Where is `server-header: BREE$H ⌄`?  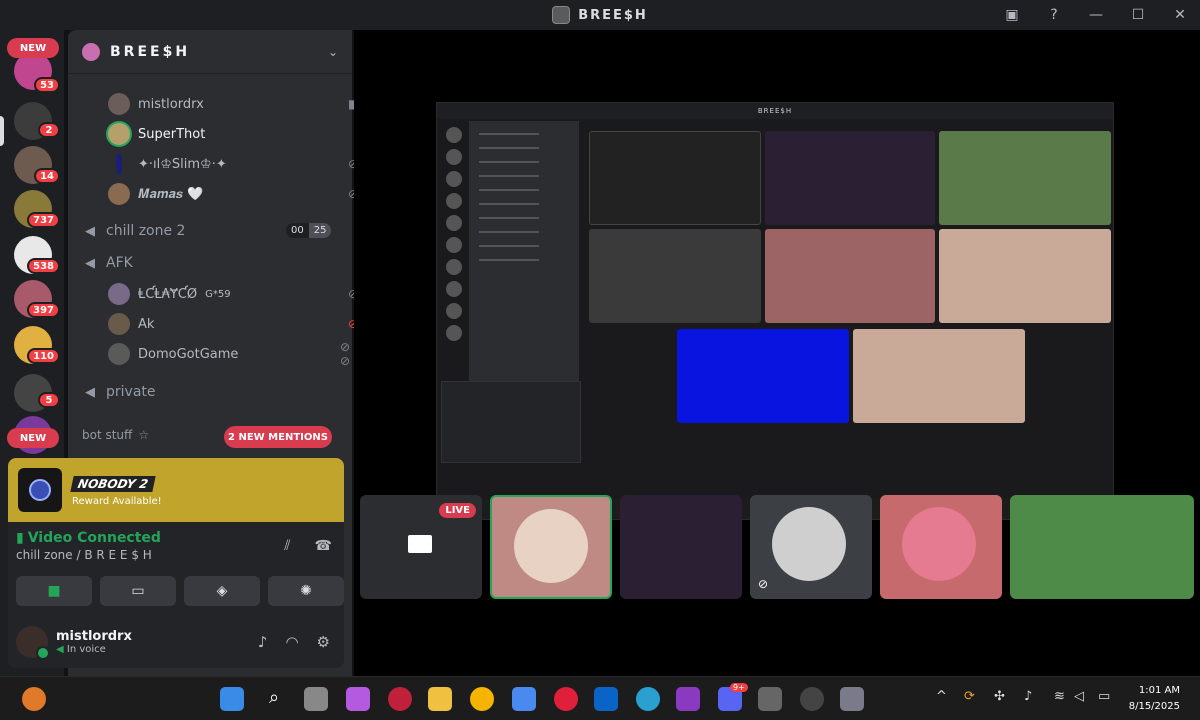 server-header: BREE$H ⌄ is located at coordinates (210, 52).